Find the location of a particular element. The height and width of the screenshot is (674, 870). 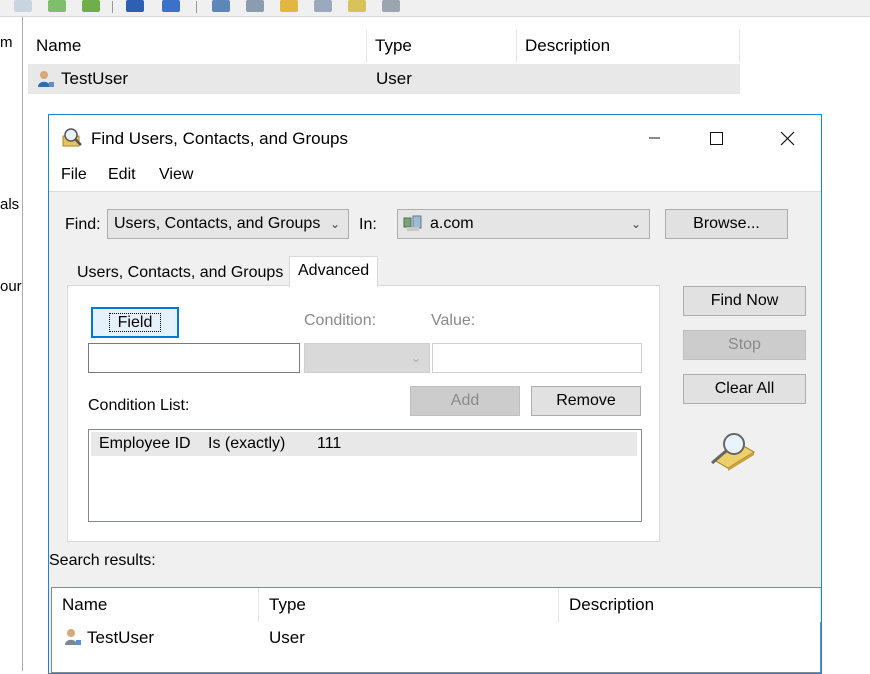

stop-button: Stop is located at coordinates (744, 345).